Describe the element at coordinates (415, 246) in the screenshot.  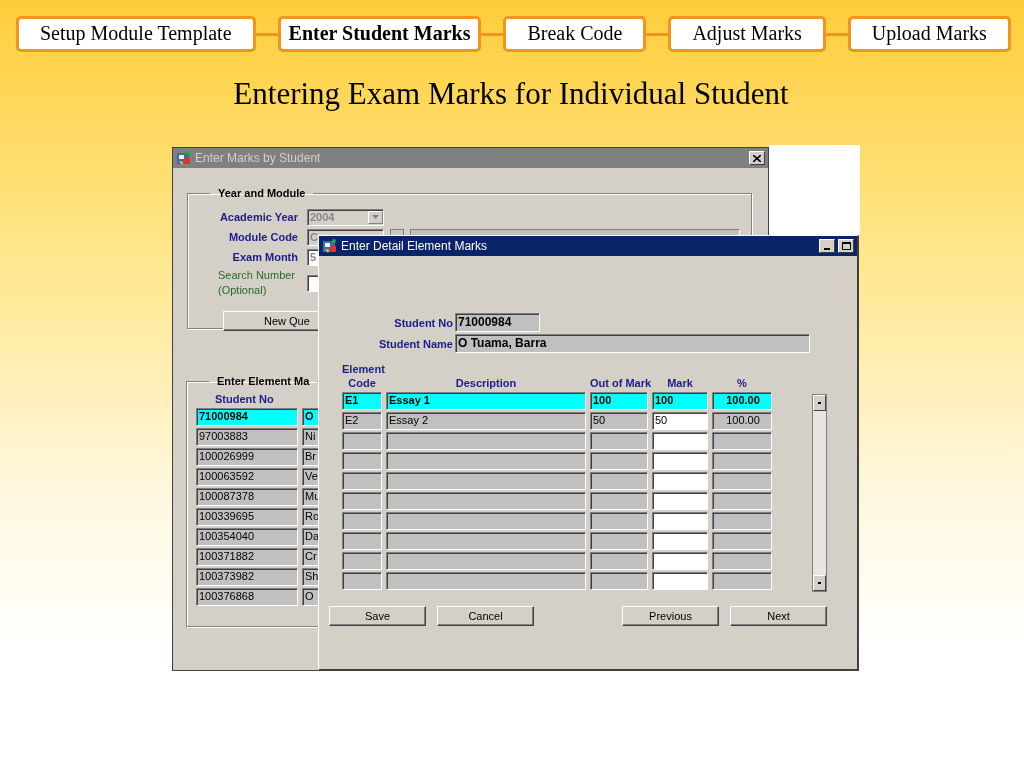
I see `window-title: Enter Detail Element Marks` at that location.